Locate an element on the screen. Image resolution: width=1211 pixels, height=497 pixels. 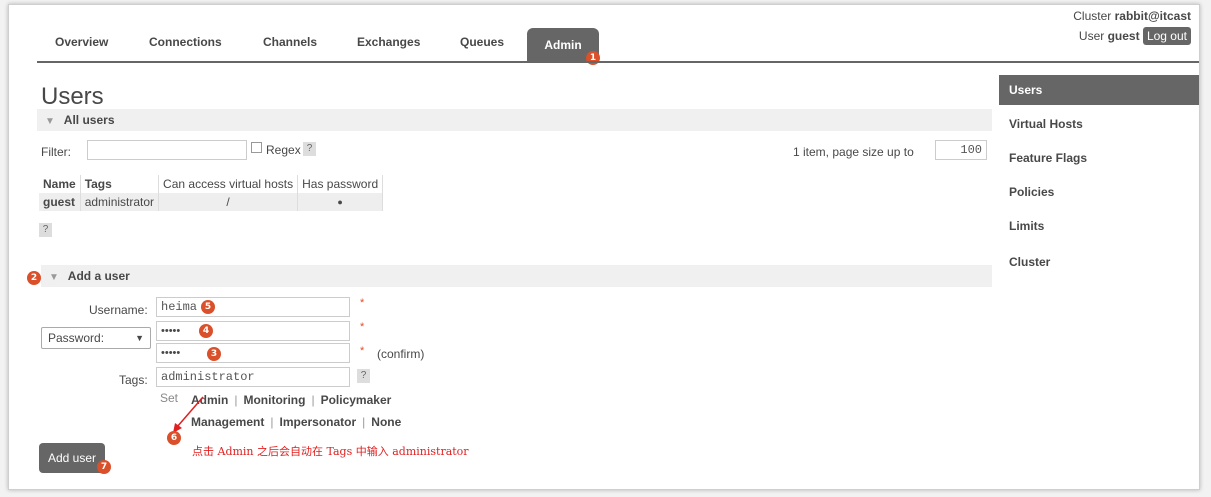
tag-options-row-2: Management | Impersonator | None is located at coordinates (296, 422).